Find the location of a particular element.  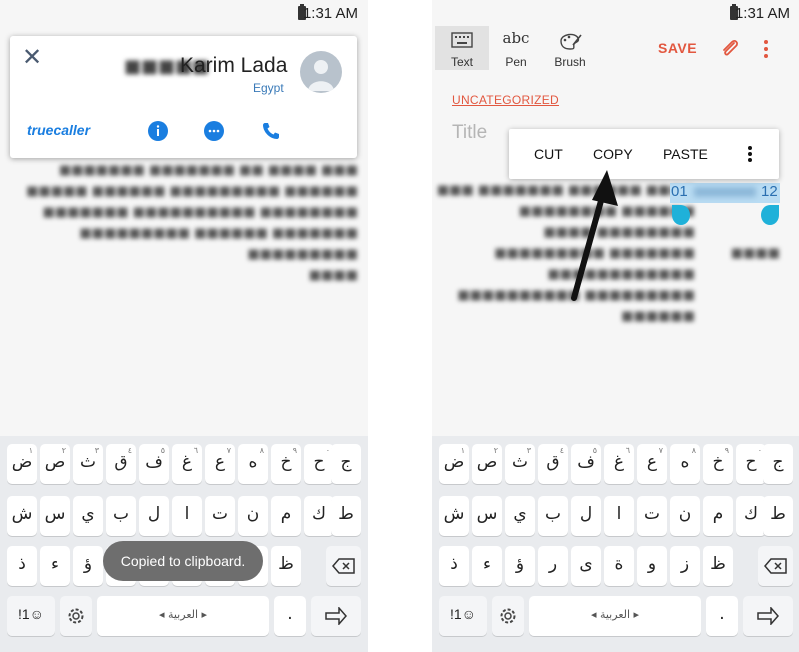

selection-handle-end is located at coordinates (770, 215).